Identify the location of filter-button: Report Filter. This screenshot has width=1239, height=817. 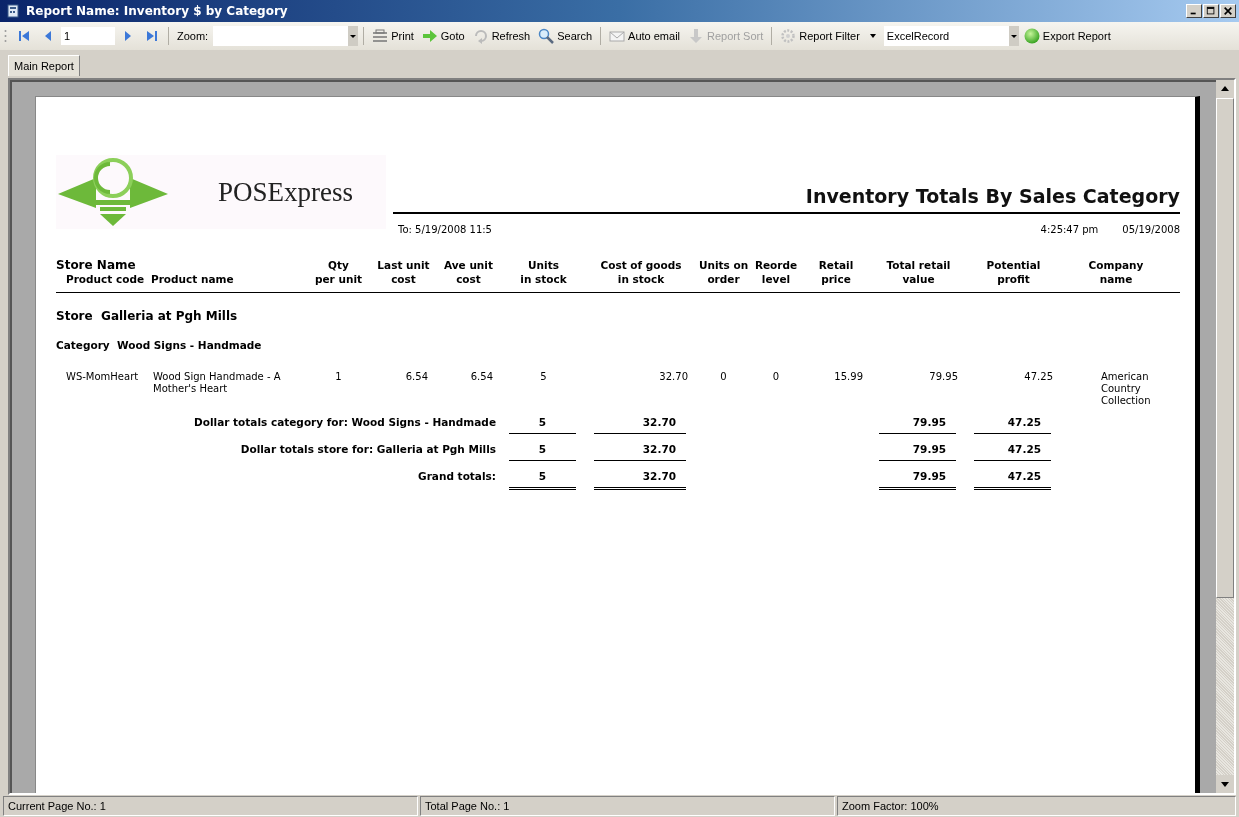
(828, 36).